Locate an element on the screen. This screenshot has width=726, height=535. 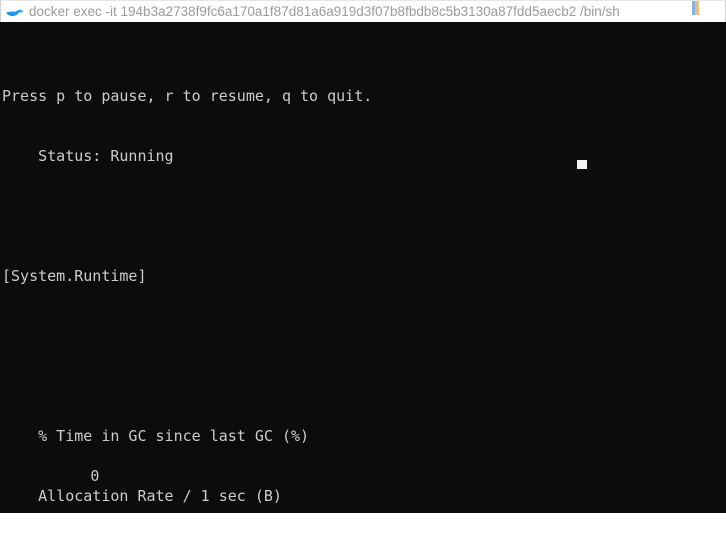
counter-name: % Time in GC since last GC (%) is located at coordinates (156, 436).